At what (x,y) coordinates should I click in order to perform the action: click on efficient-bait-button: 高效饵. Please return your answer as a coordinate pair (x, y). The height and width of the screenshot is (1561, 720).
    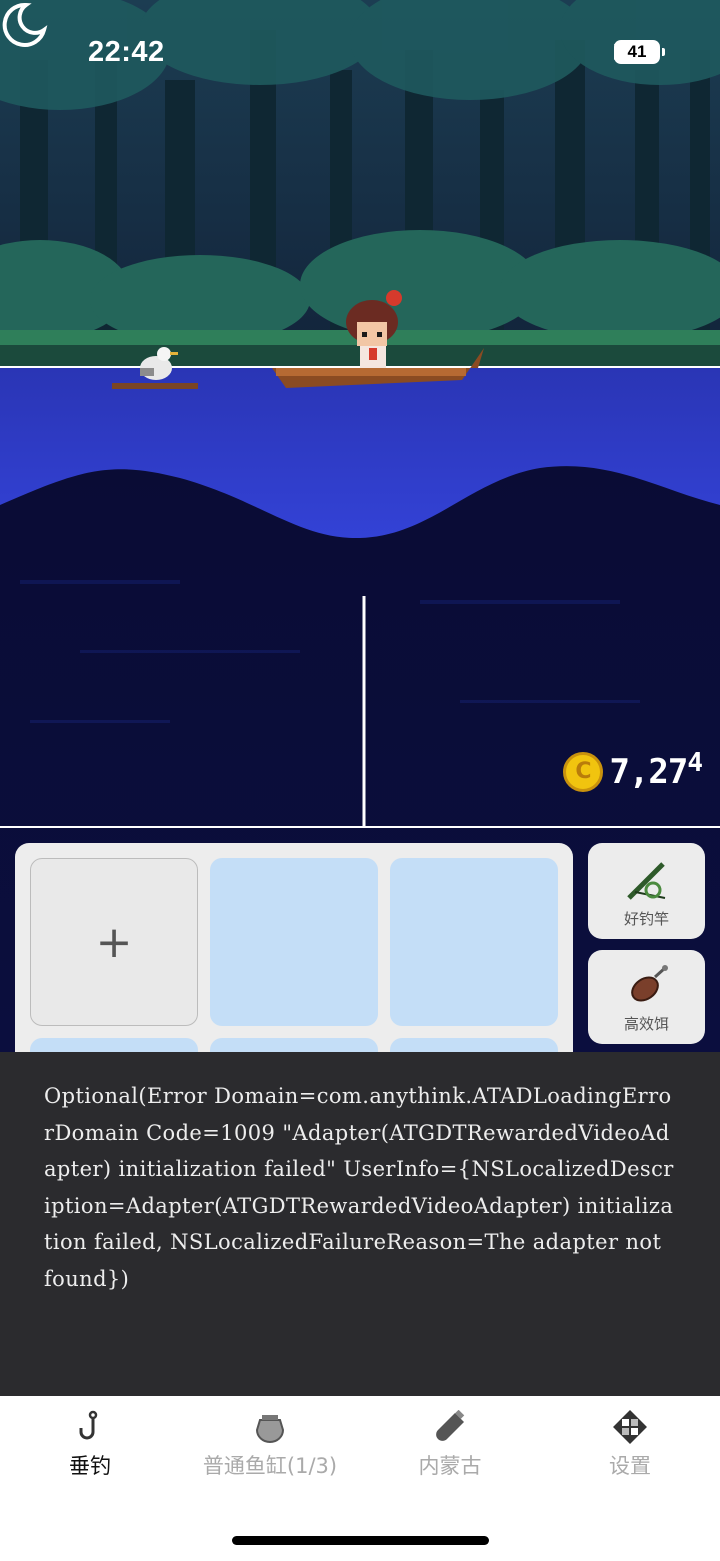
    Looking at the image, I should click on (646, 997).